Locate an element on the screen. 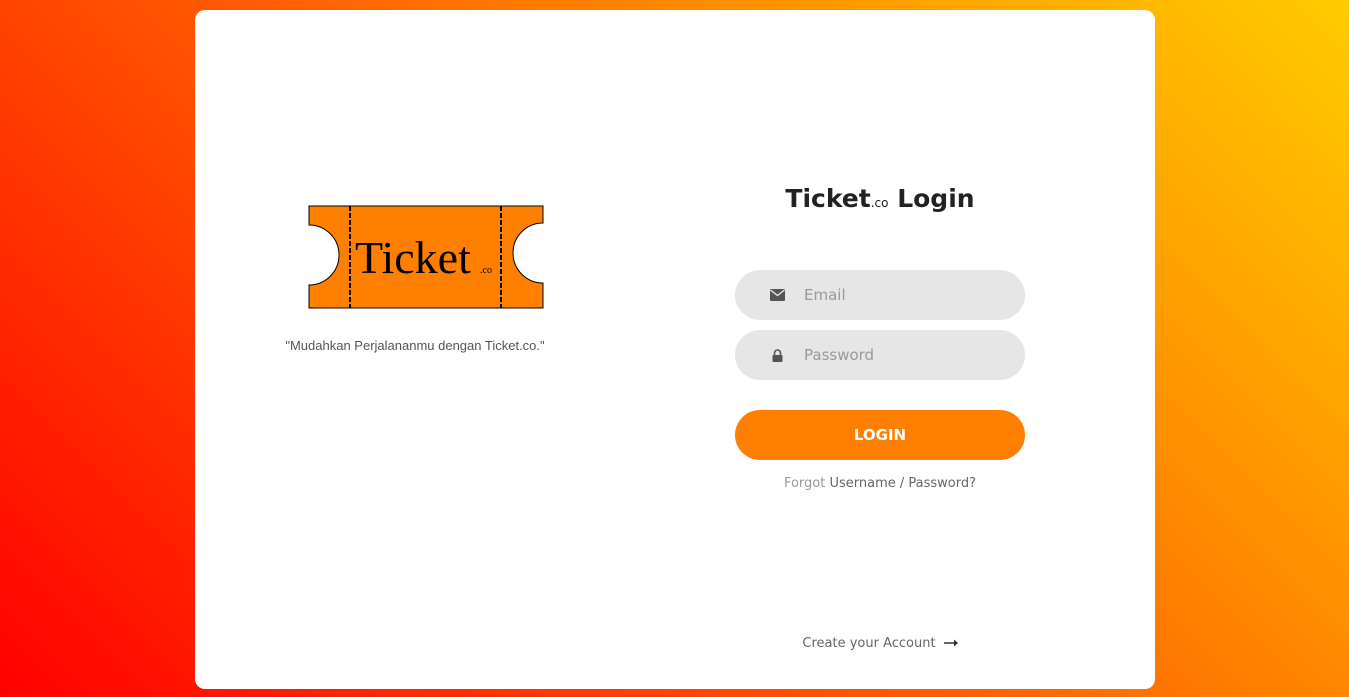  email-input is located at coordinates (904, 295).